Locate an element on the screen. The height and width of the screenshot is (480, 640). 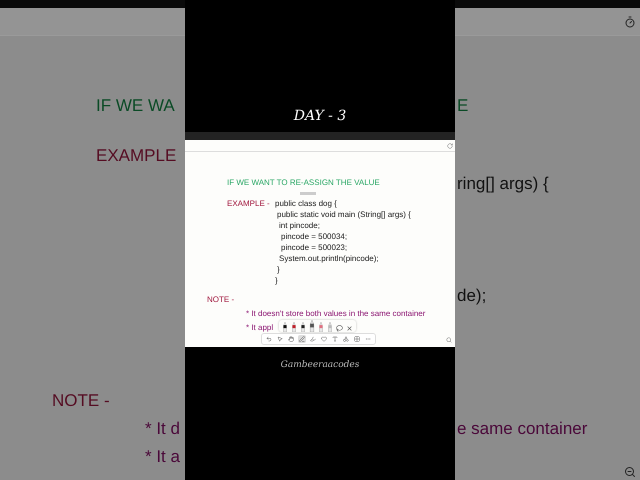
shapes-icon is located at coordinates (346, 339).